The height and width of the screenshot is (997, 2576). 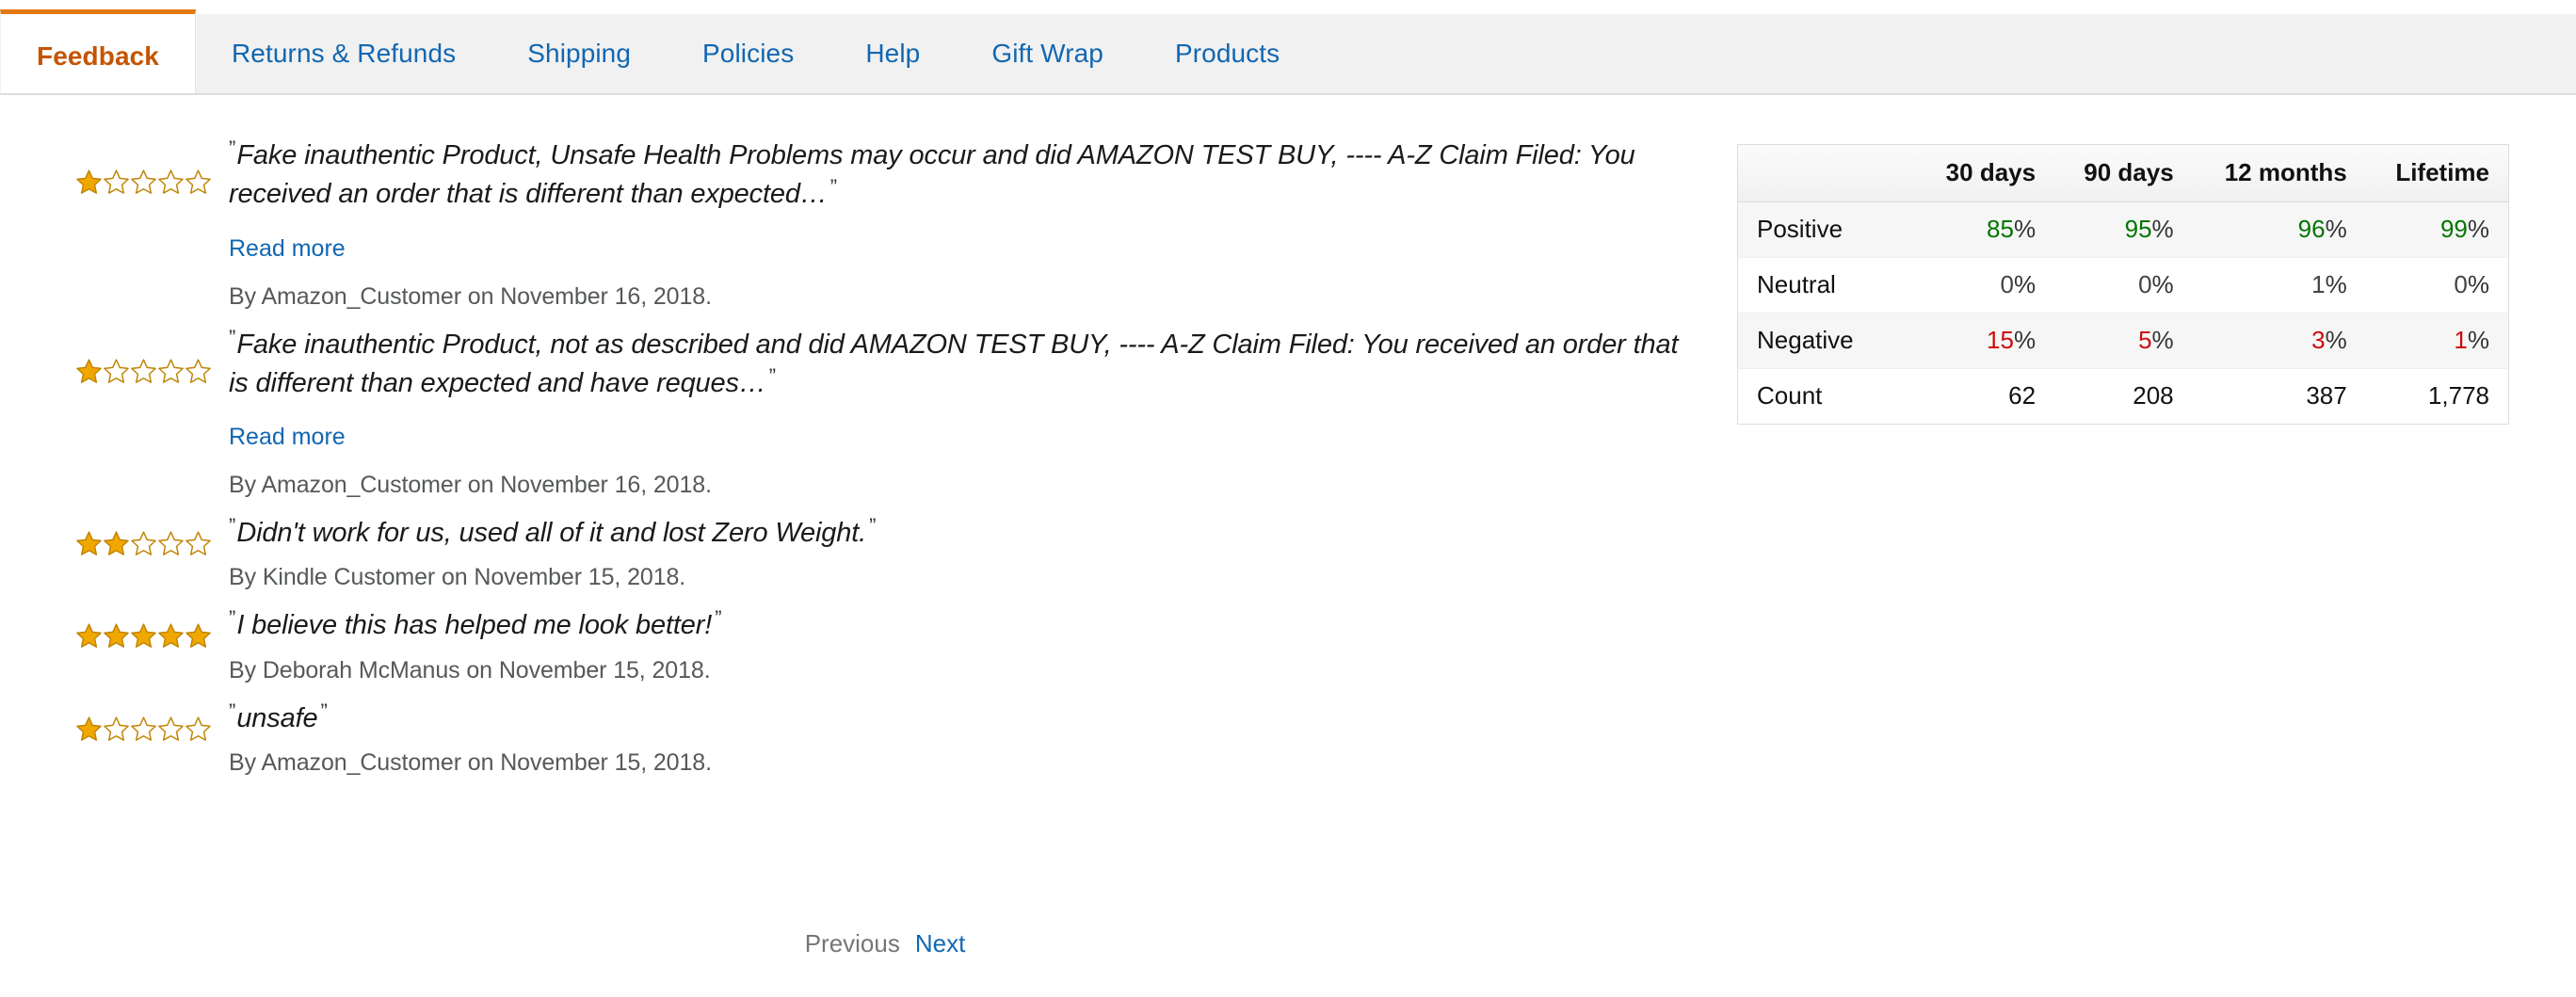 What do you see at coordinates (1827, 173) in the screenshot?
I see `stats-corner-cell` at bounding box center [1827, 173].